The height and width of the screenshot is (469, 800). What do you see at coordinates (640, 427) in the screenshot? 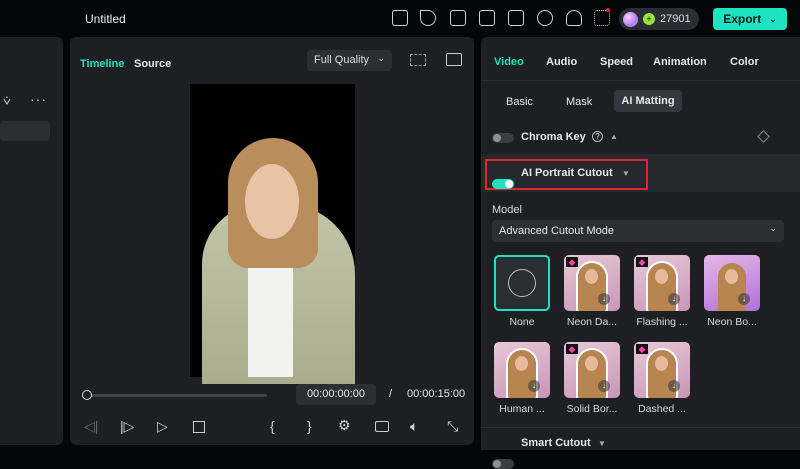
I see `divider` at bounding box center [640, 427].